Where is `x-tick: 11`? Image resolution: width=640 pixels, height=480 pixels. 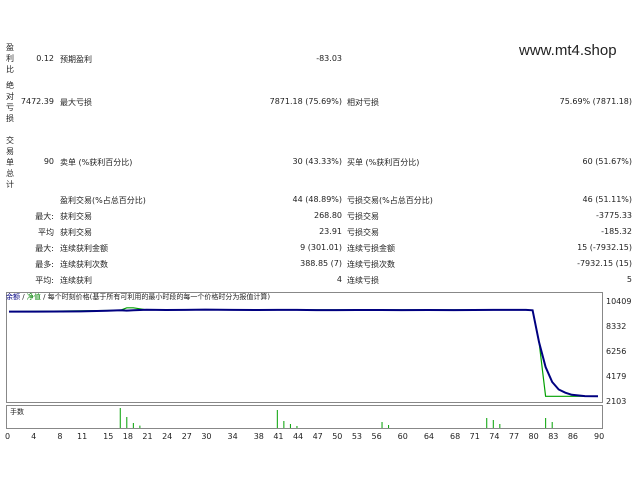
x-tick: 11 is located at coordinates (82, 436).